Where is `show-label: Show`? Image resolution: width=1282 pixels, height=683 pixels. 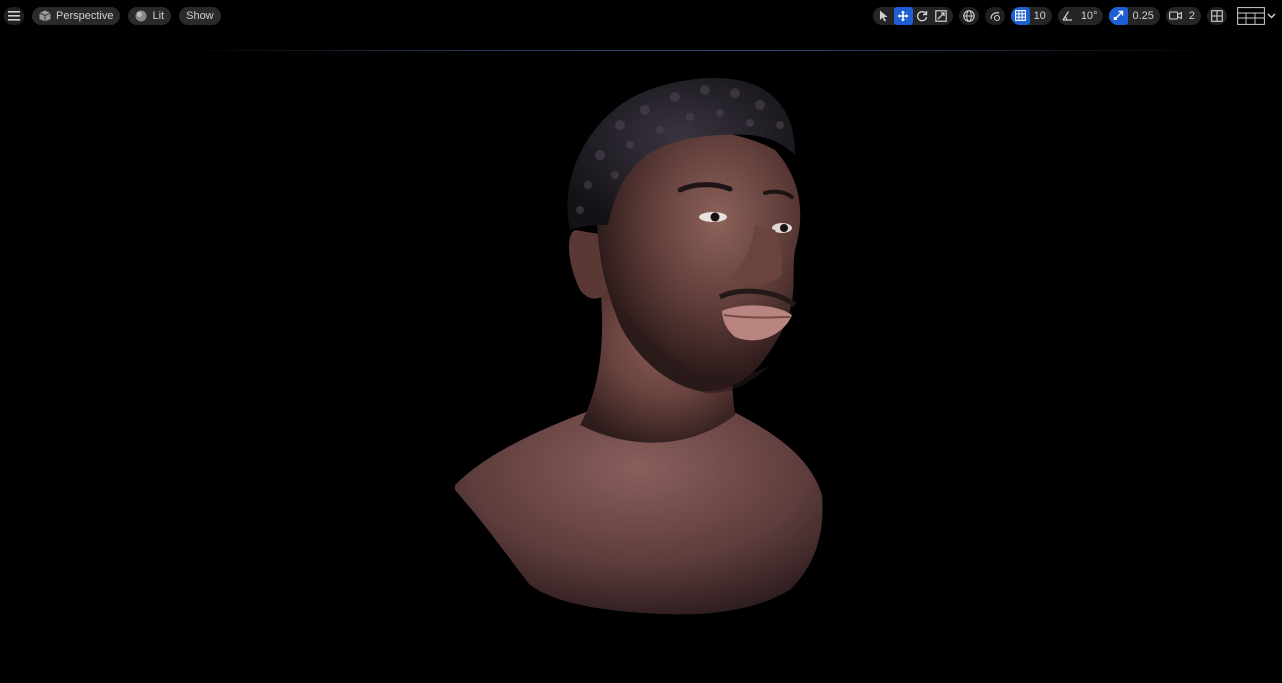
show-label: Show is located at coordinates (200, 15).